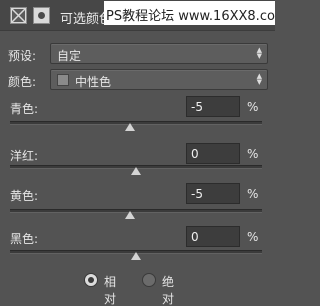 Image resolution: width=320 pixels, height=306 pixels. Describe the element at coordinates (63, 80) in the screenshot. I see `color-swatch` at that location.